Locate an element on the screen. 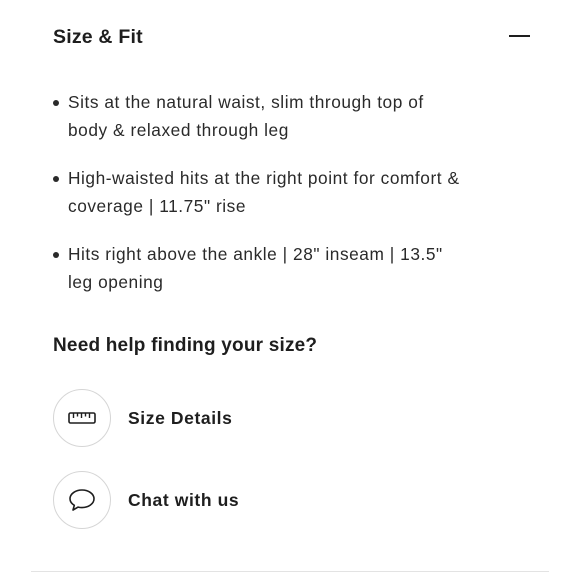 The image size is (580, 580). size-details-label: Size Details is located at coordinates (180, 418).